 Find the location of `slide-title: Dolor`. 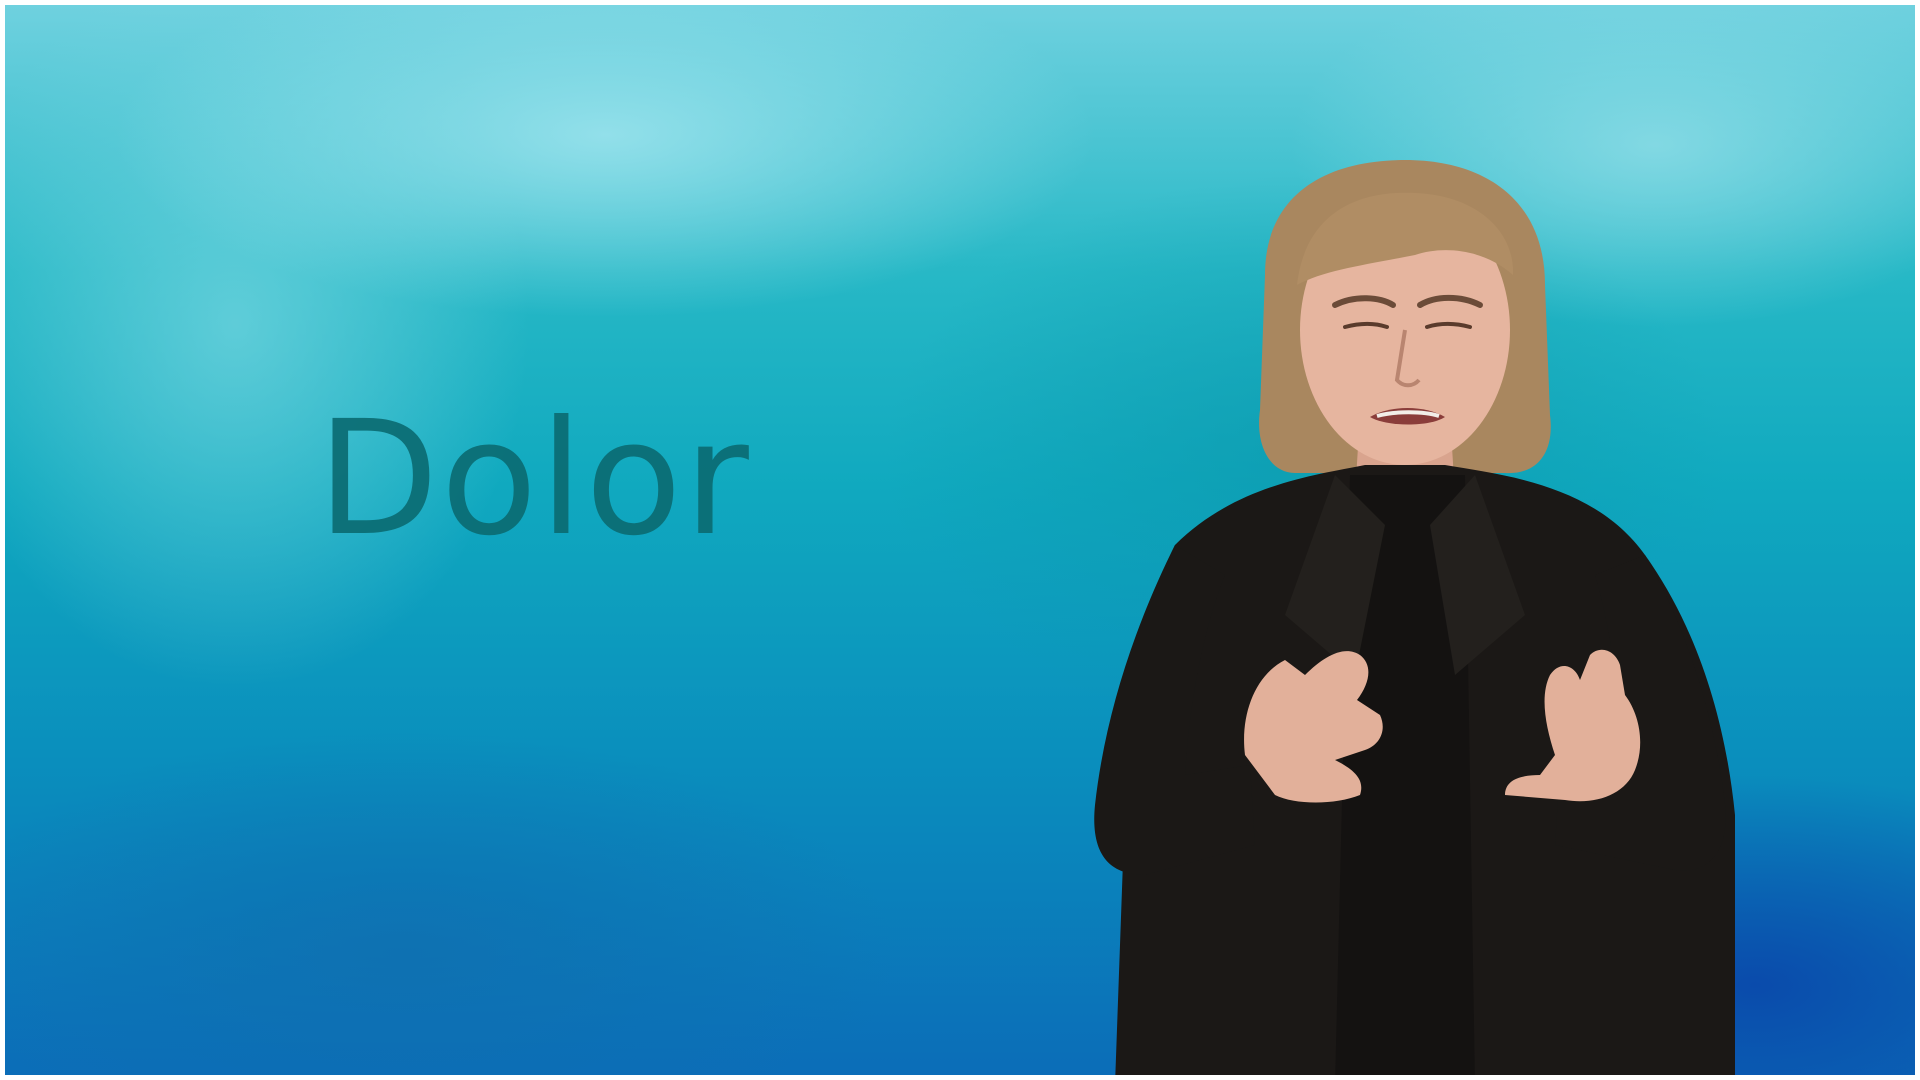

slide-title: Dolor is located at coordinates (534, 479).